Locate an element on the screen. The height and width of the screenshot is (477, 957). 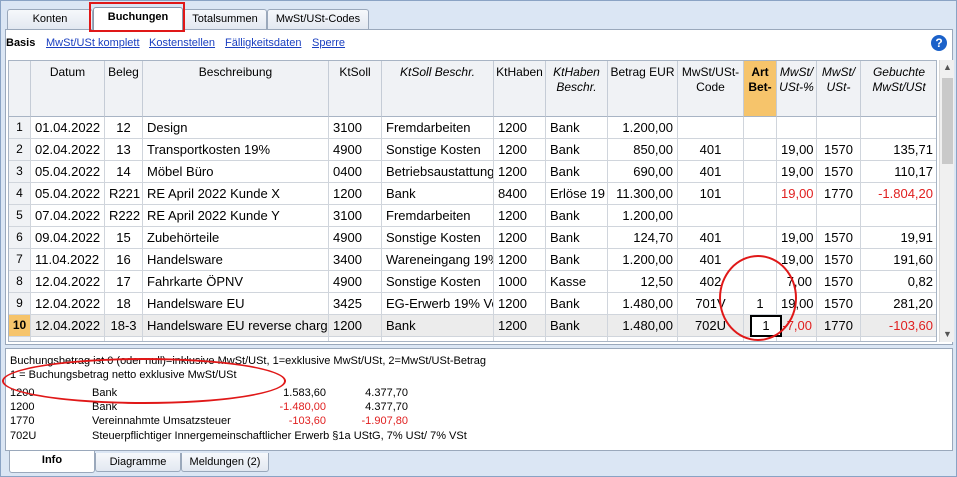
cell-betrag: 850,00 is located at coordinates (643, 150).